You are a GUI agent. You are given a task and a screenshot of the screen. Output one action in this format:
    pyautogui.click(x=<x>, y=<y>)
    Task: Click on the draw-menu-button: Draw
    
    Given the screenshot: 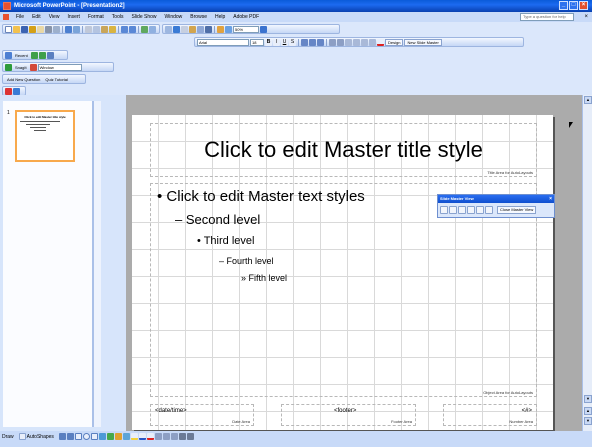 What is the action you would take?
    pyautogui.click(x=8, y=437)
    